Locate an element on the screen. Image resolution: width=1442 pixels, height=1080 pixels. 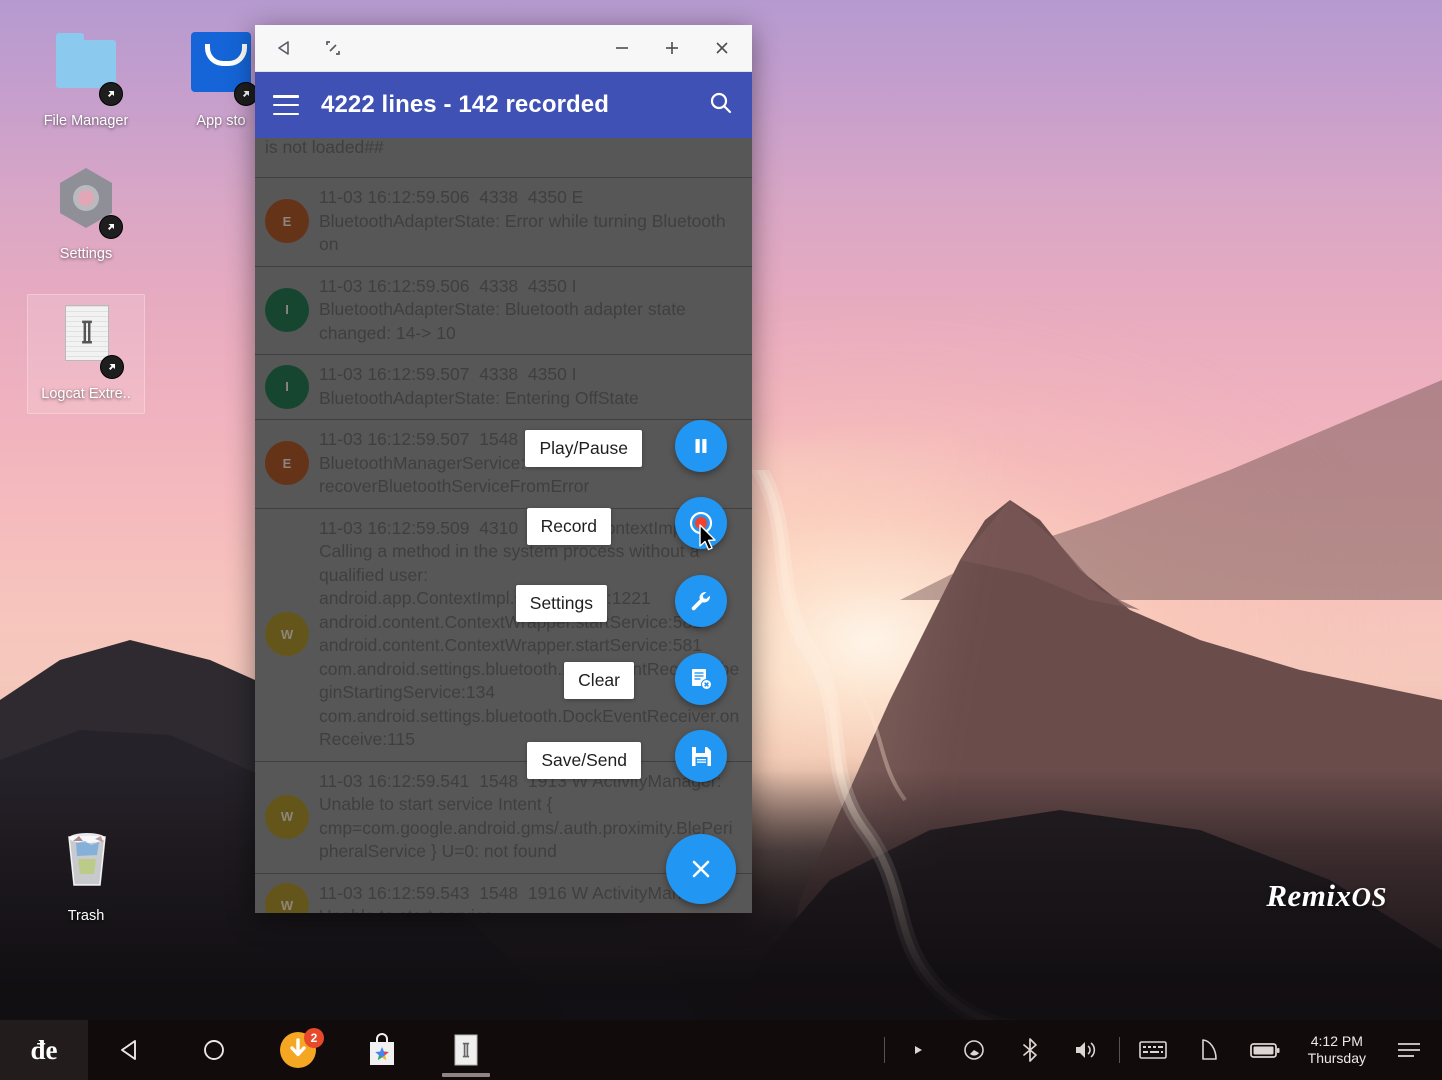
fab-clear-button is located at coordinates (701, 679).